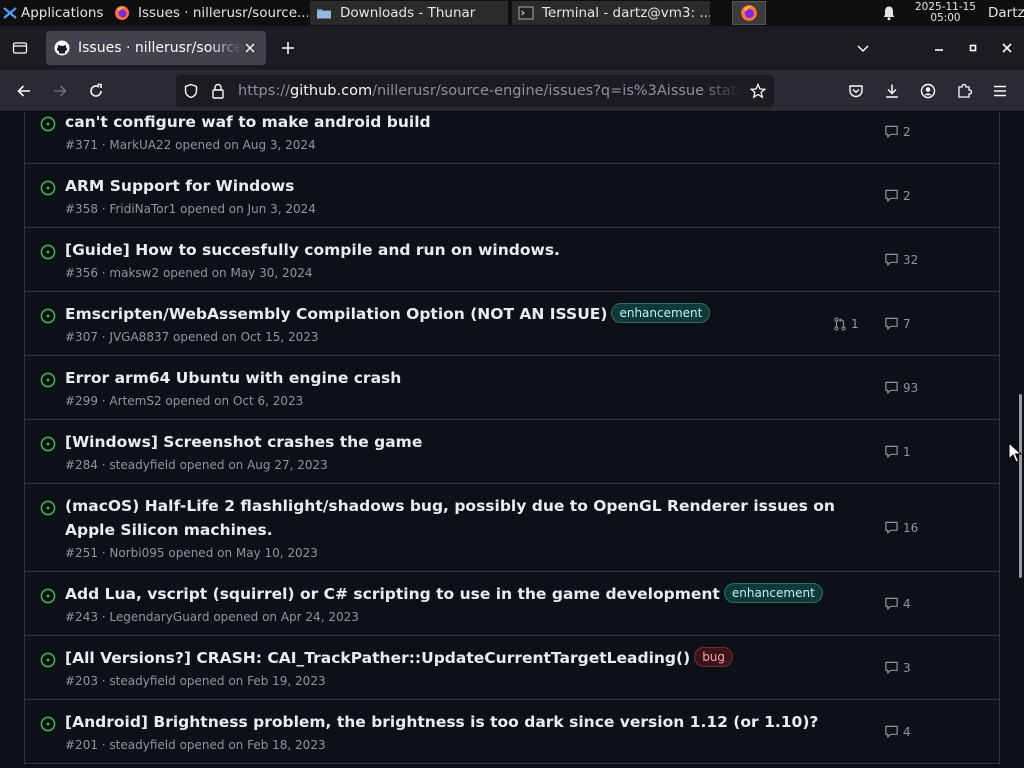 The image size is (1024, 768). I want to click on issue-right: 3, so click(909, 667).